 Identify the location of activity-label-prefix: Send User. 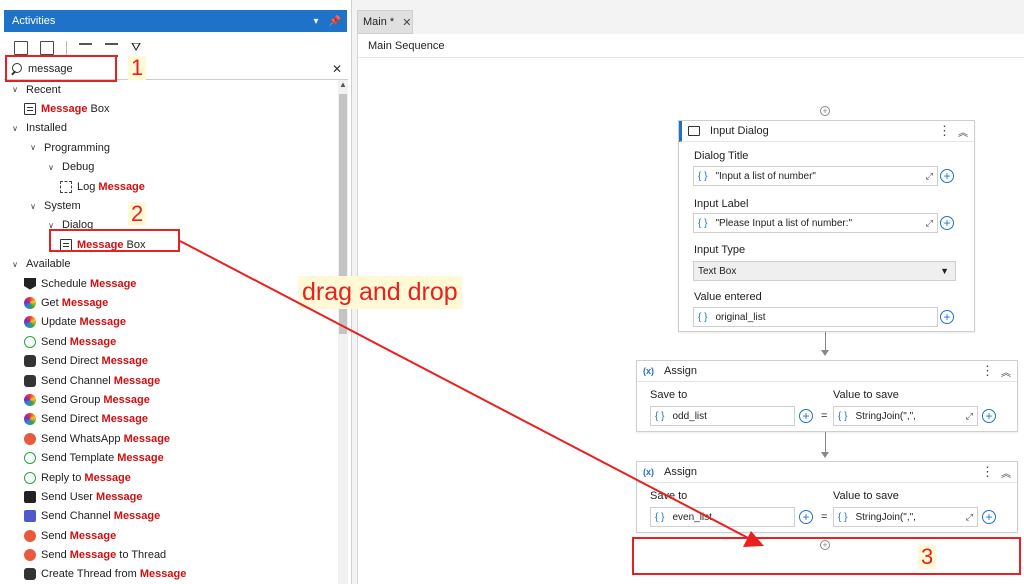
(69, 496).